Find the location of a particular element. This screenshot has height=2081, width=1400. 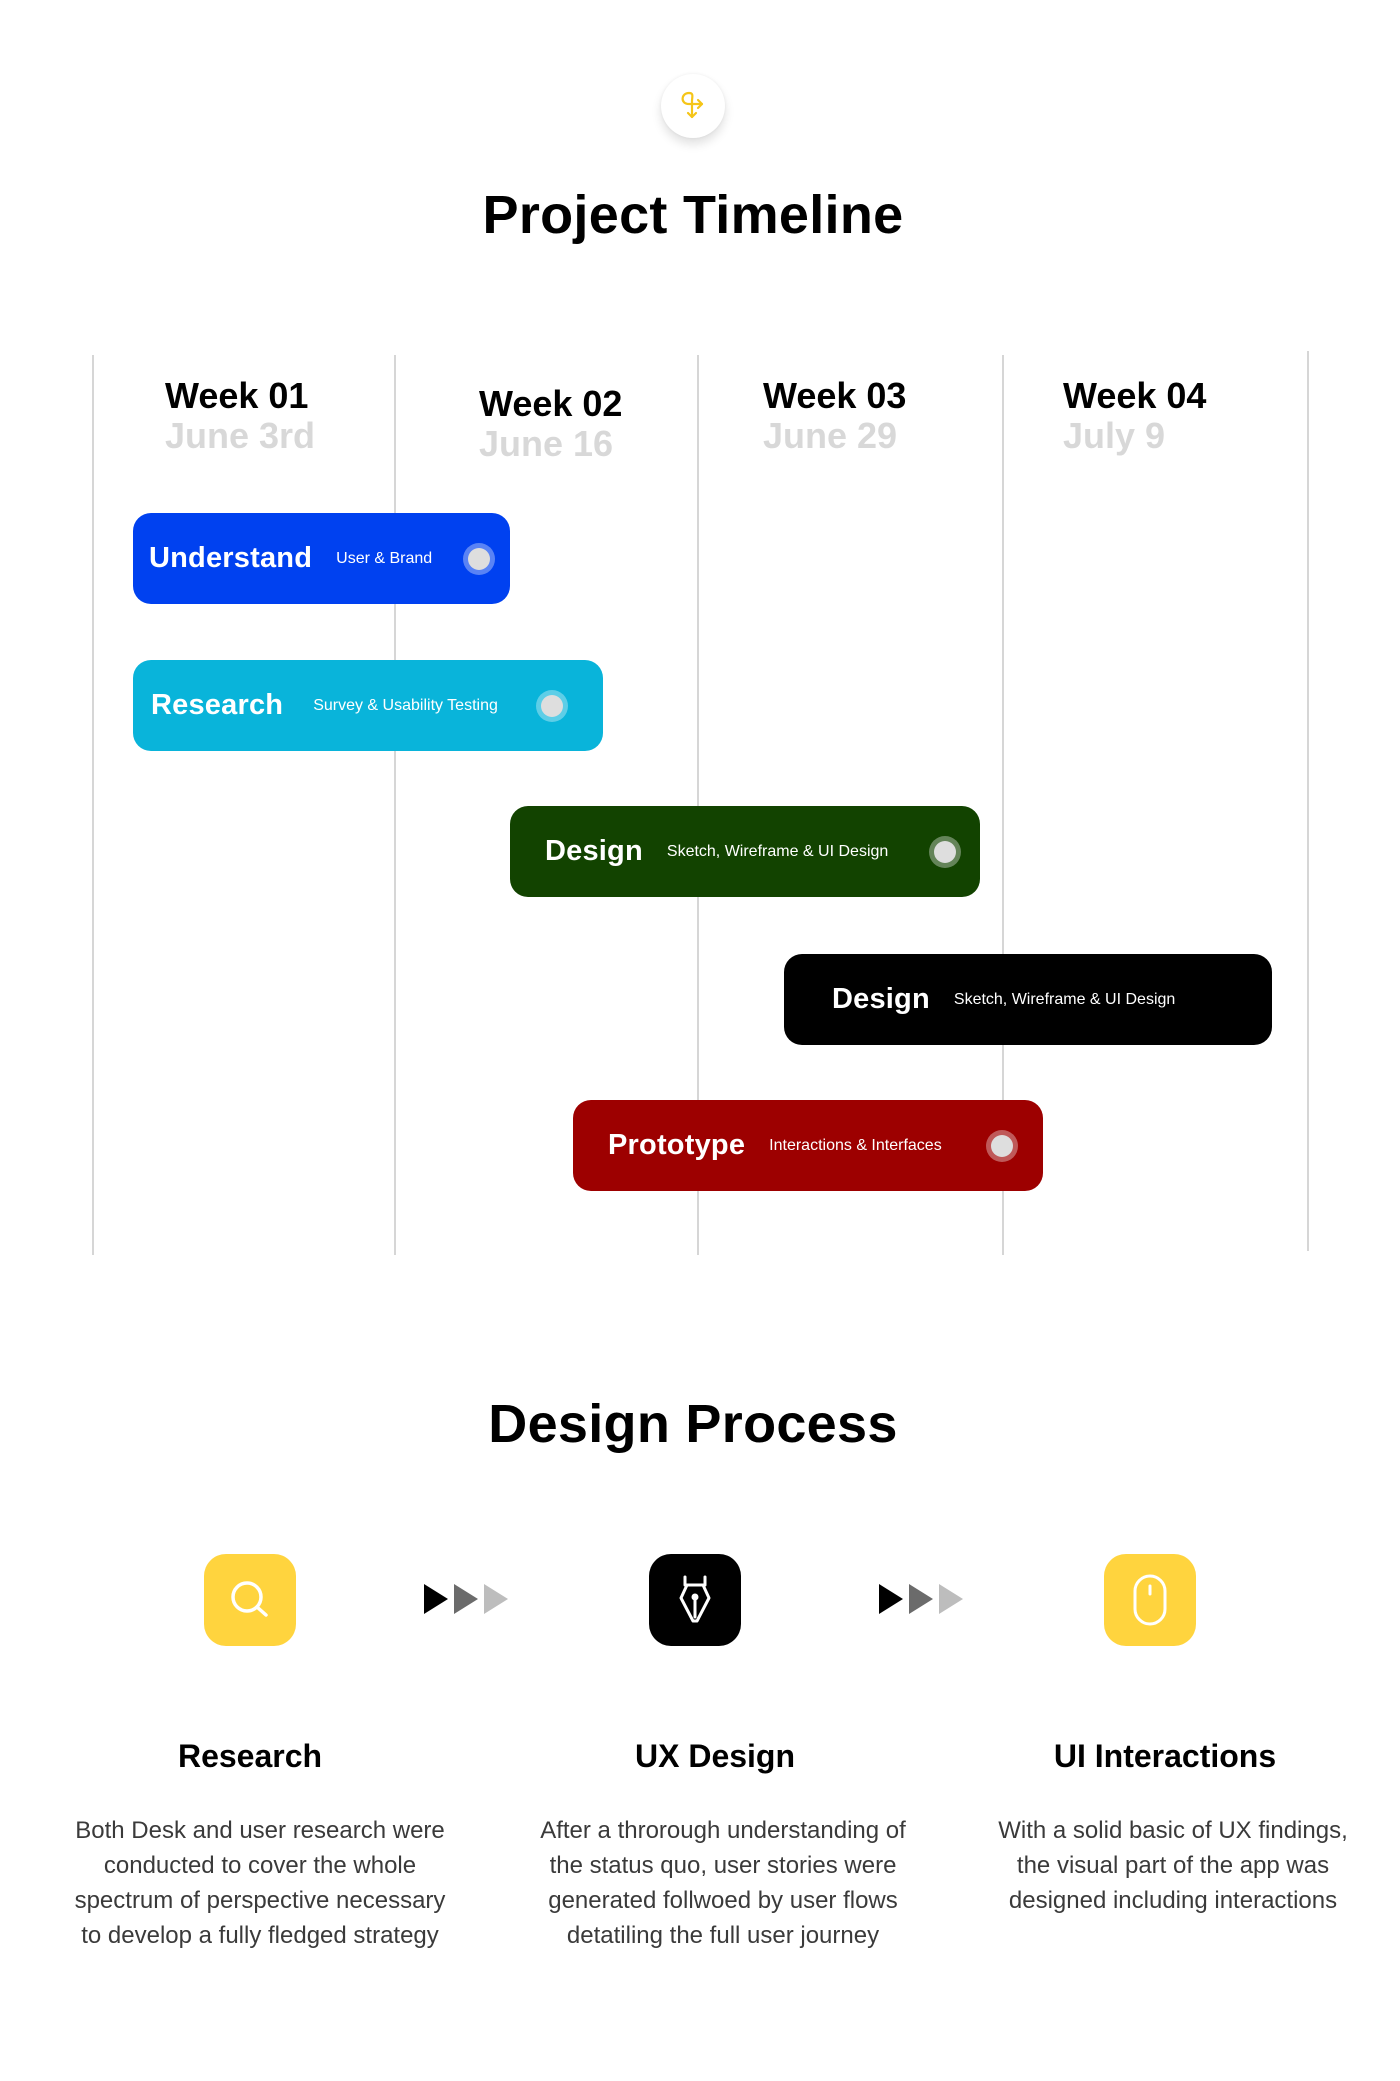

step-title-ui-interactions: UI Interactions is located at coordinates (1165, 1756).